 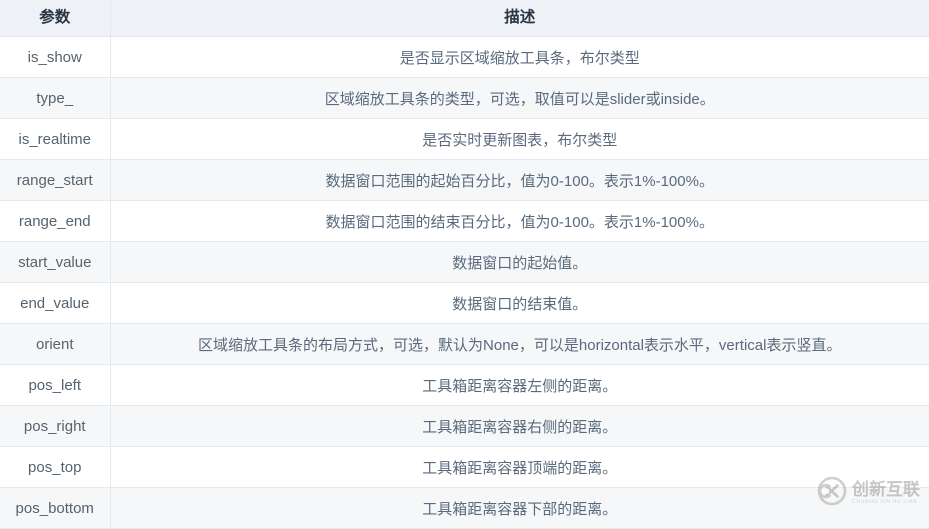 What do you see at coordinates (519, 98) in the screenshot?
I see `cell-parameter-description: 区域缩放工具条的类型，可选，取值可以是slider或inside。` at bounding box center [519, 98].